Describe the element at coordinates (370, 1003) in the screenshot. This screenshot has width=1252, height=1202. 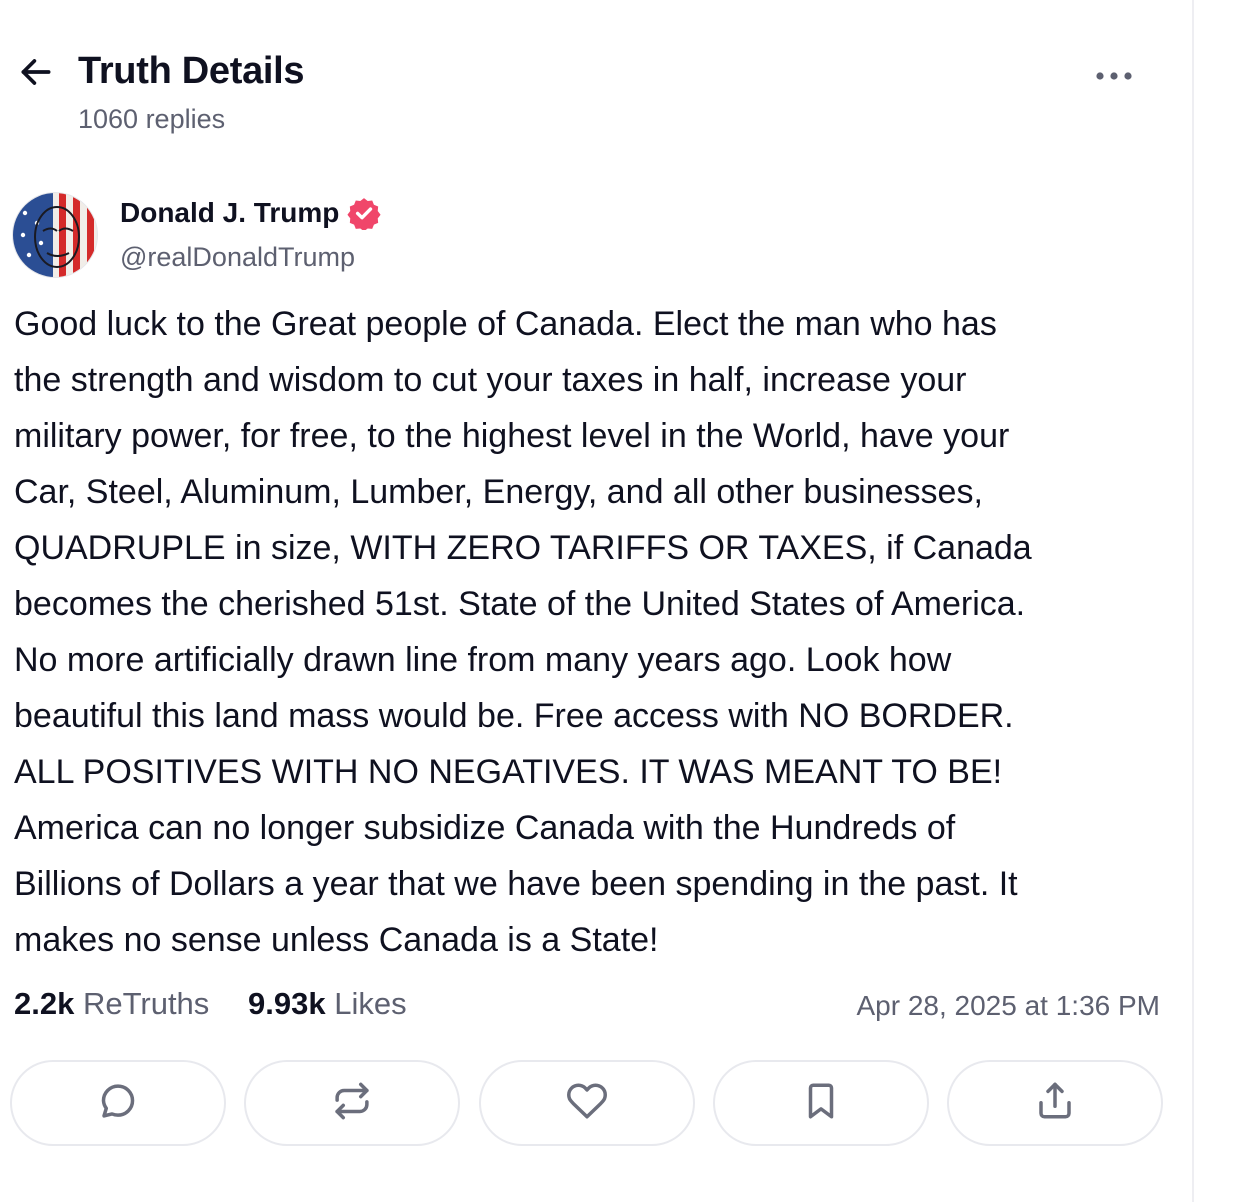
I see `likes-label: Likes` at that location.